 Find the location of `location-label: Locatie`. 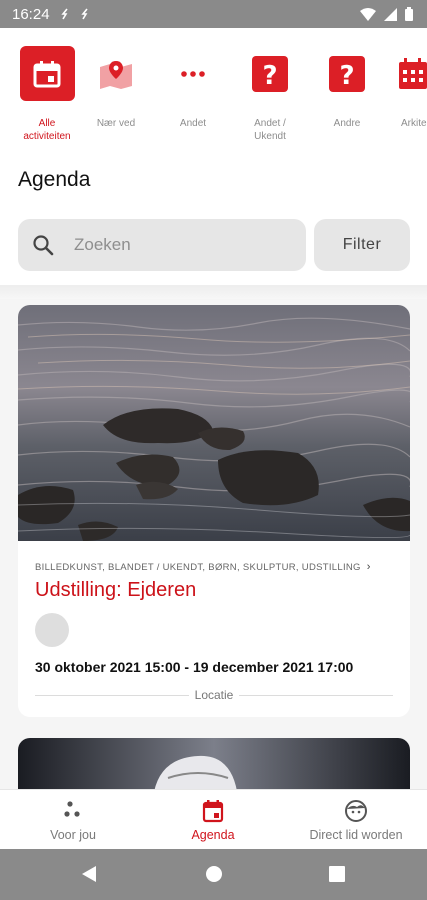

location-label: Locatie is located at coordinates (214, 695).